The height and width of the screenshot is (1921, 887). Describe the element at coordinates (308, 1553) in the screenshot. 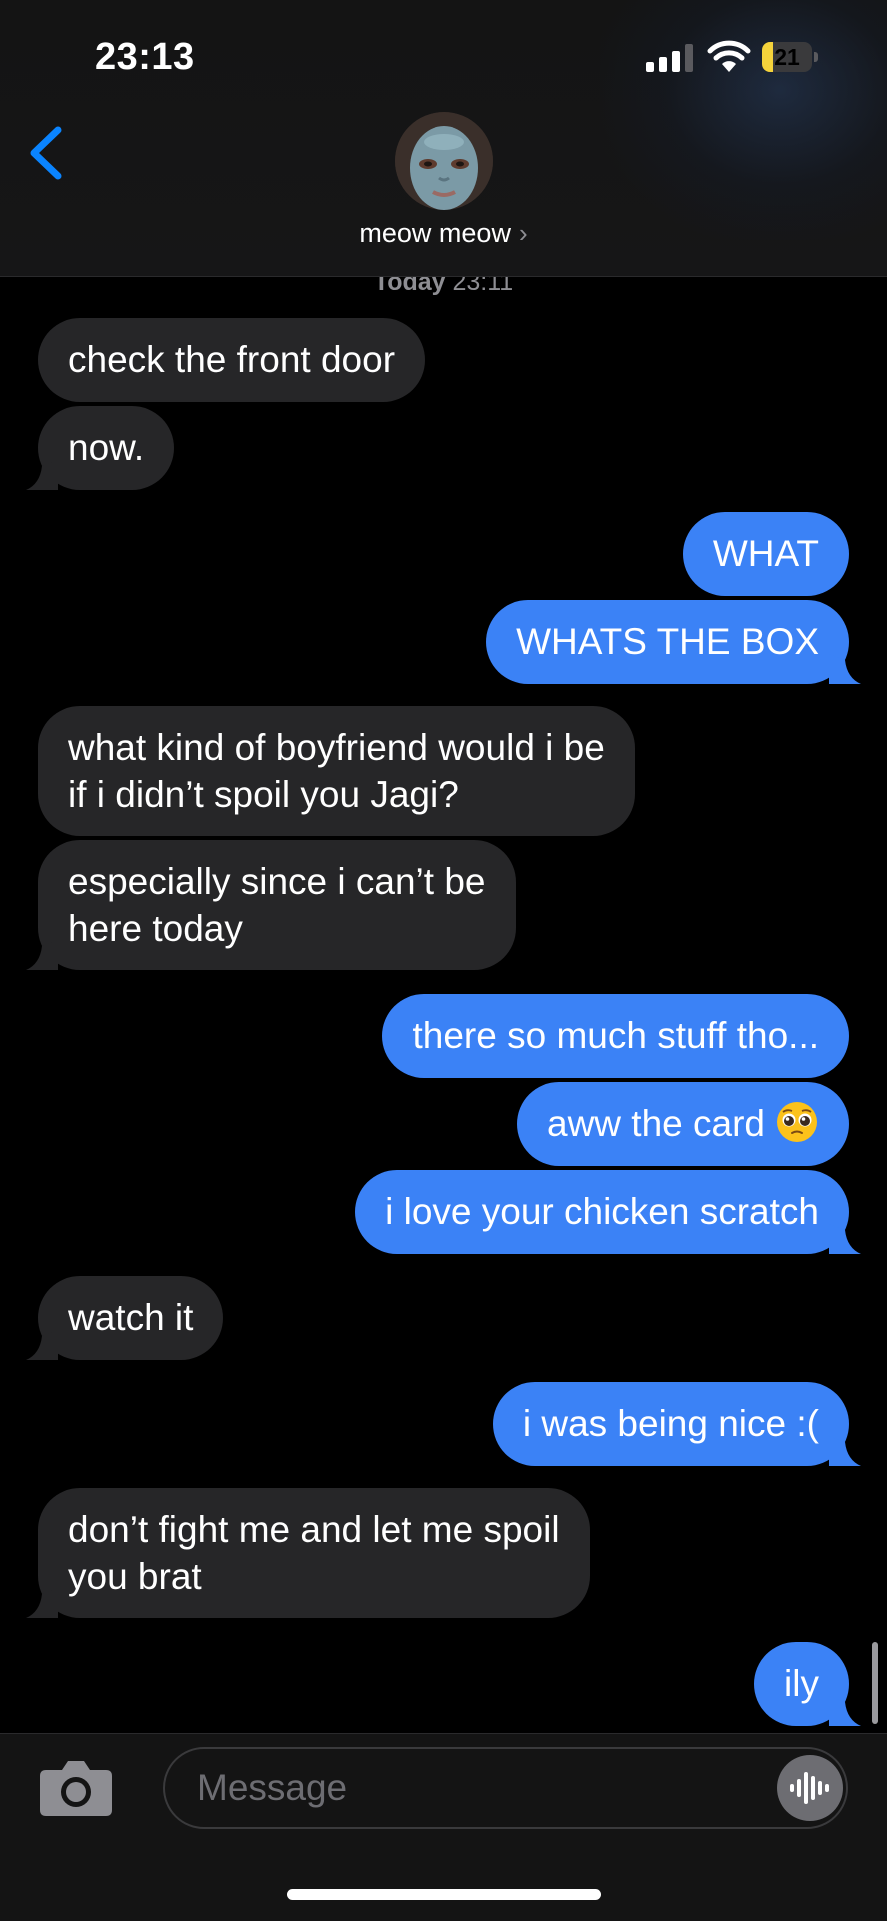

I see `message-bubble-received: don’t fight me and let me spoil you brat` at that location.